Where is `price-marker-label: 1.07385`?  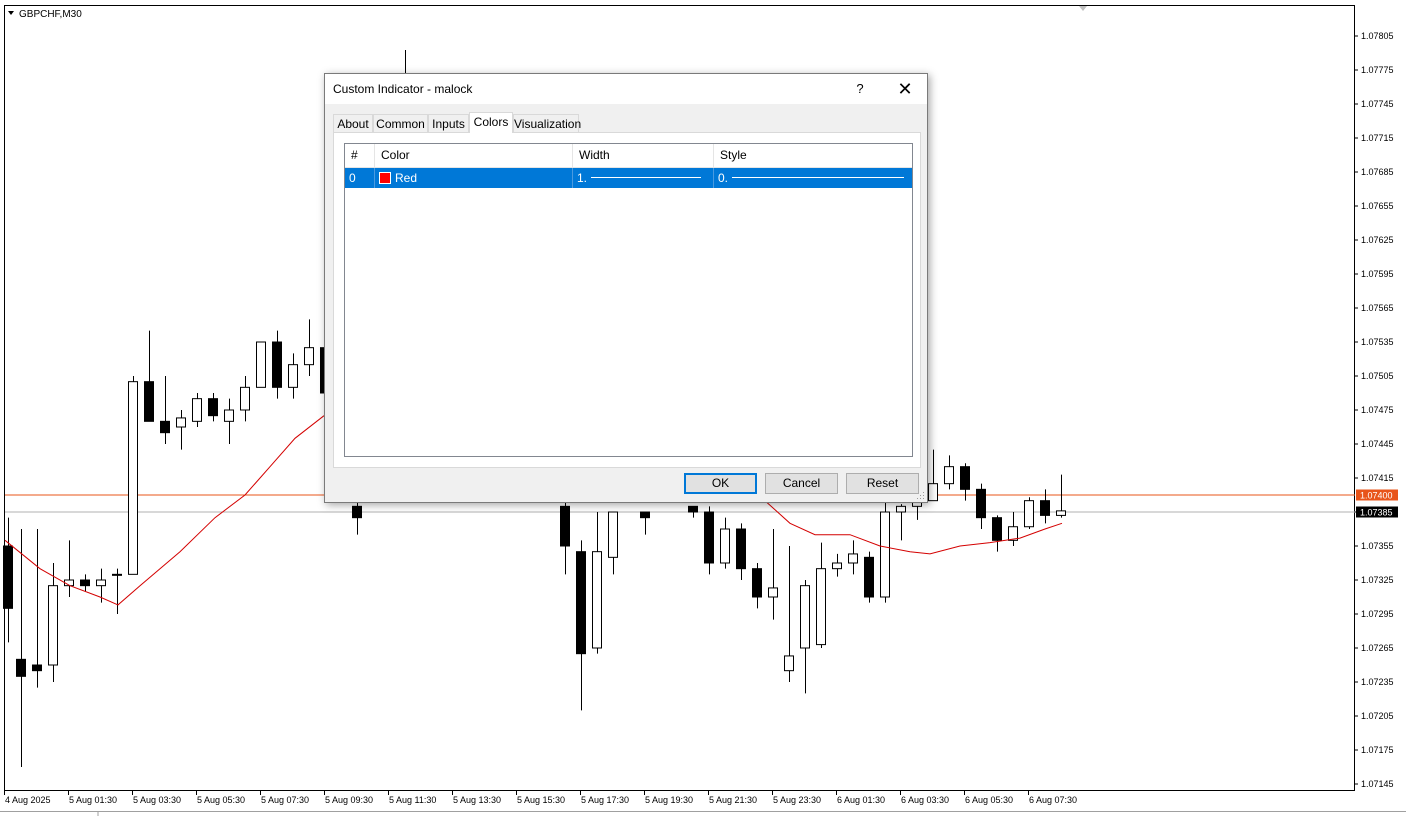
price-marker-label: 1.07385 is located at coordinates (1376, 513).